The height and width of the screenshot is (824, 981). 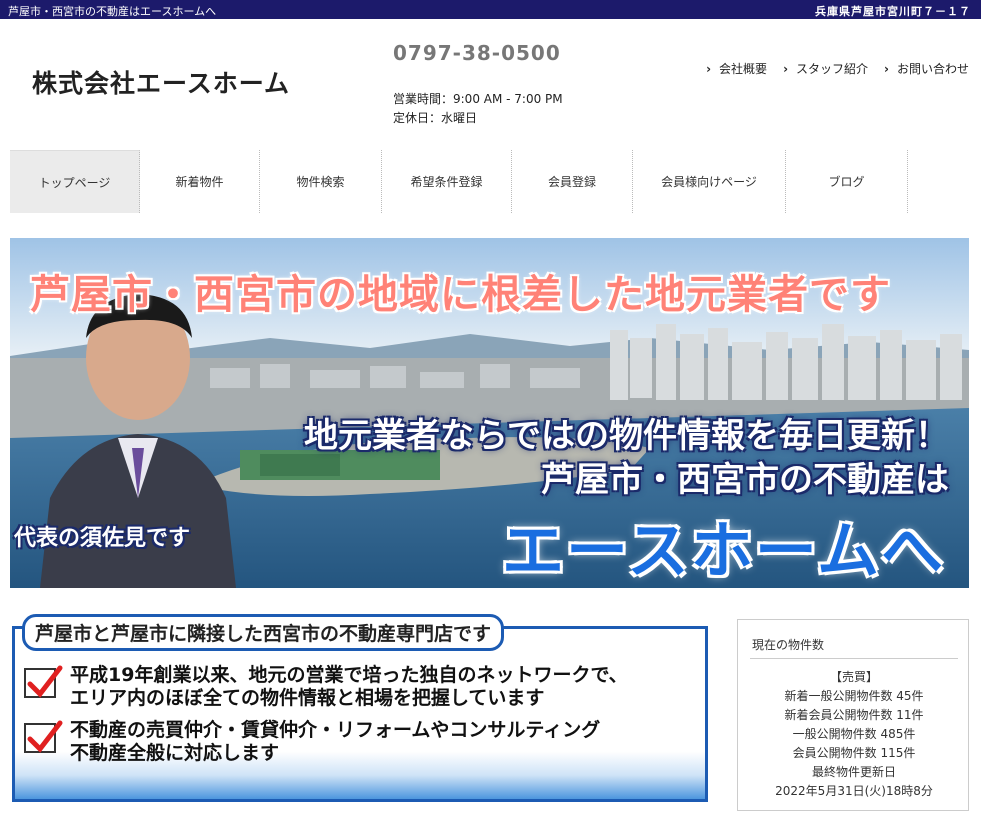 What do you see at coordinates (736, 68) in the screenshot?
I see `link-company-profile: 会社概要` at bounding box center [736, 68].